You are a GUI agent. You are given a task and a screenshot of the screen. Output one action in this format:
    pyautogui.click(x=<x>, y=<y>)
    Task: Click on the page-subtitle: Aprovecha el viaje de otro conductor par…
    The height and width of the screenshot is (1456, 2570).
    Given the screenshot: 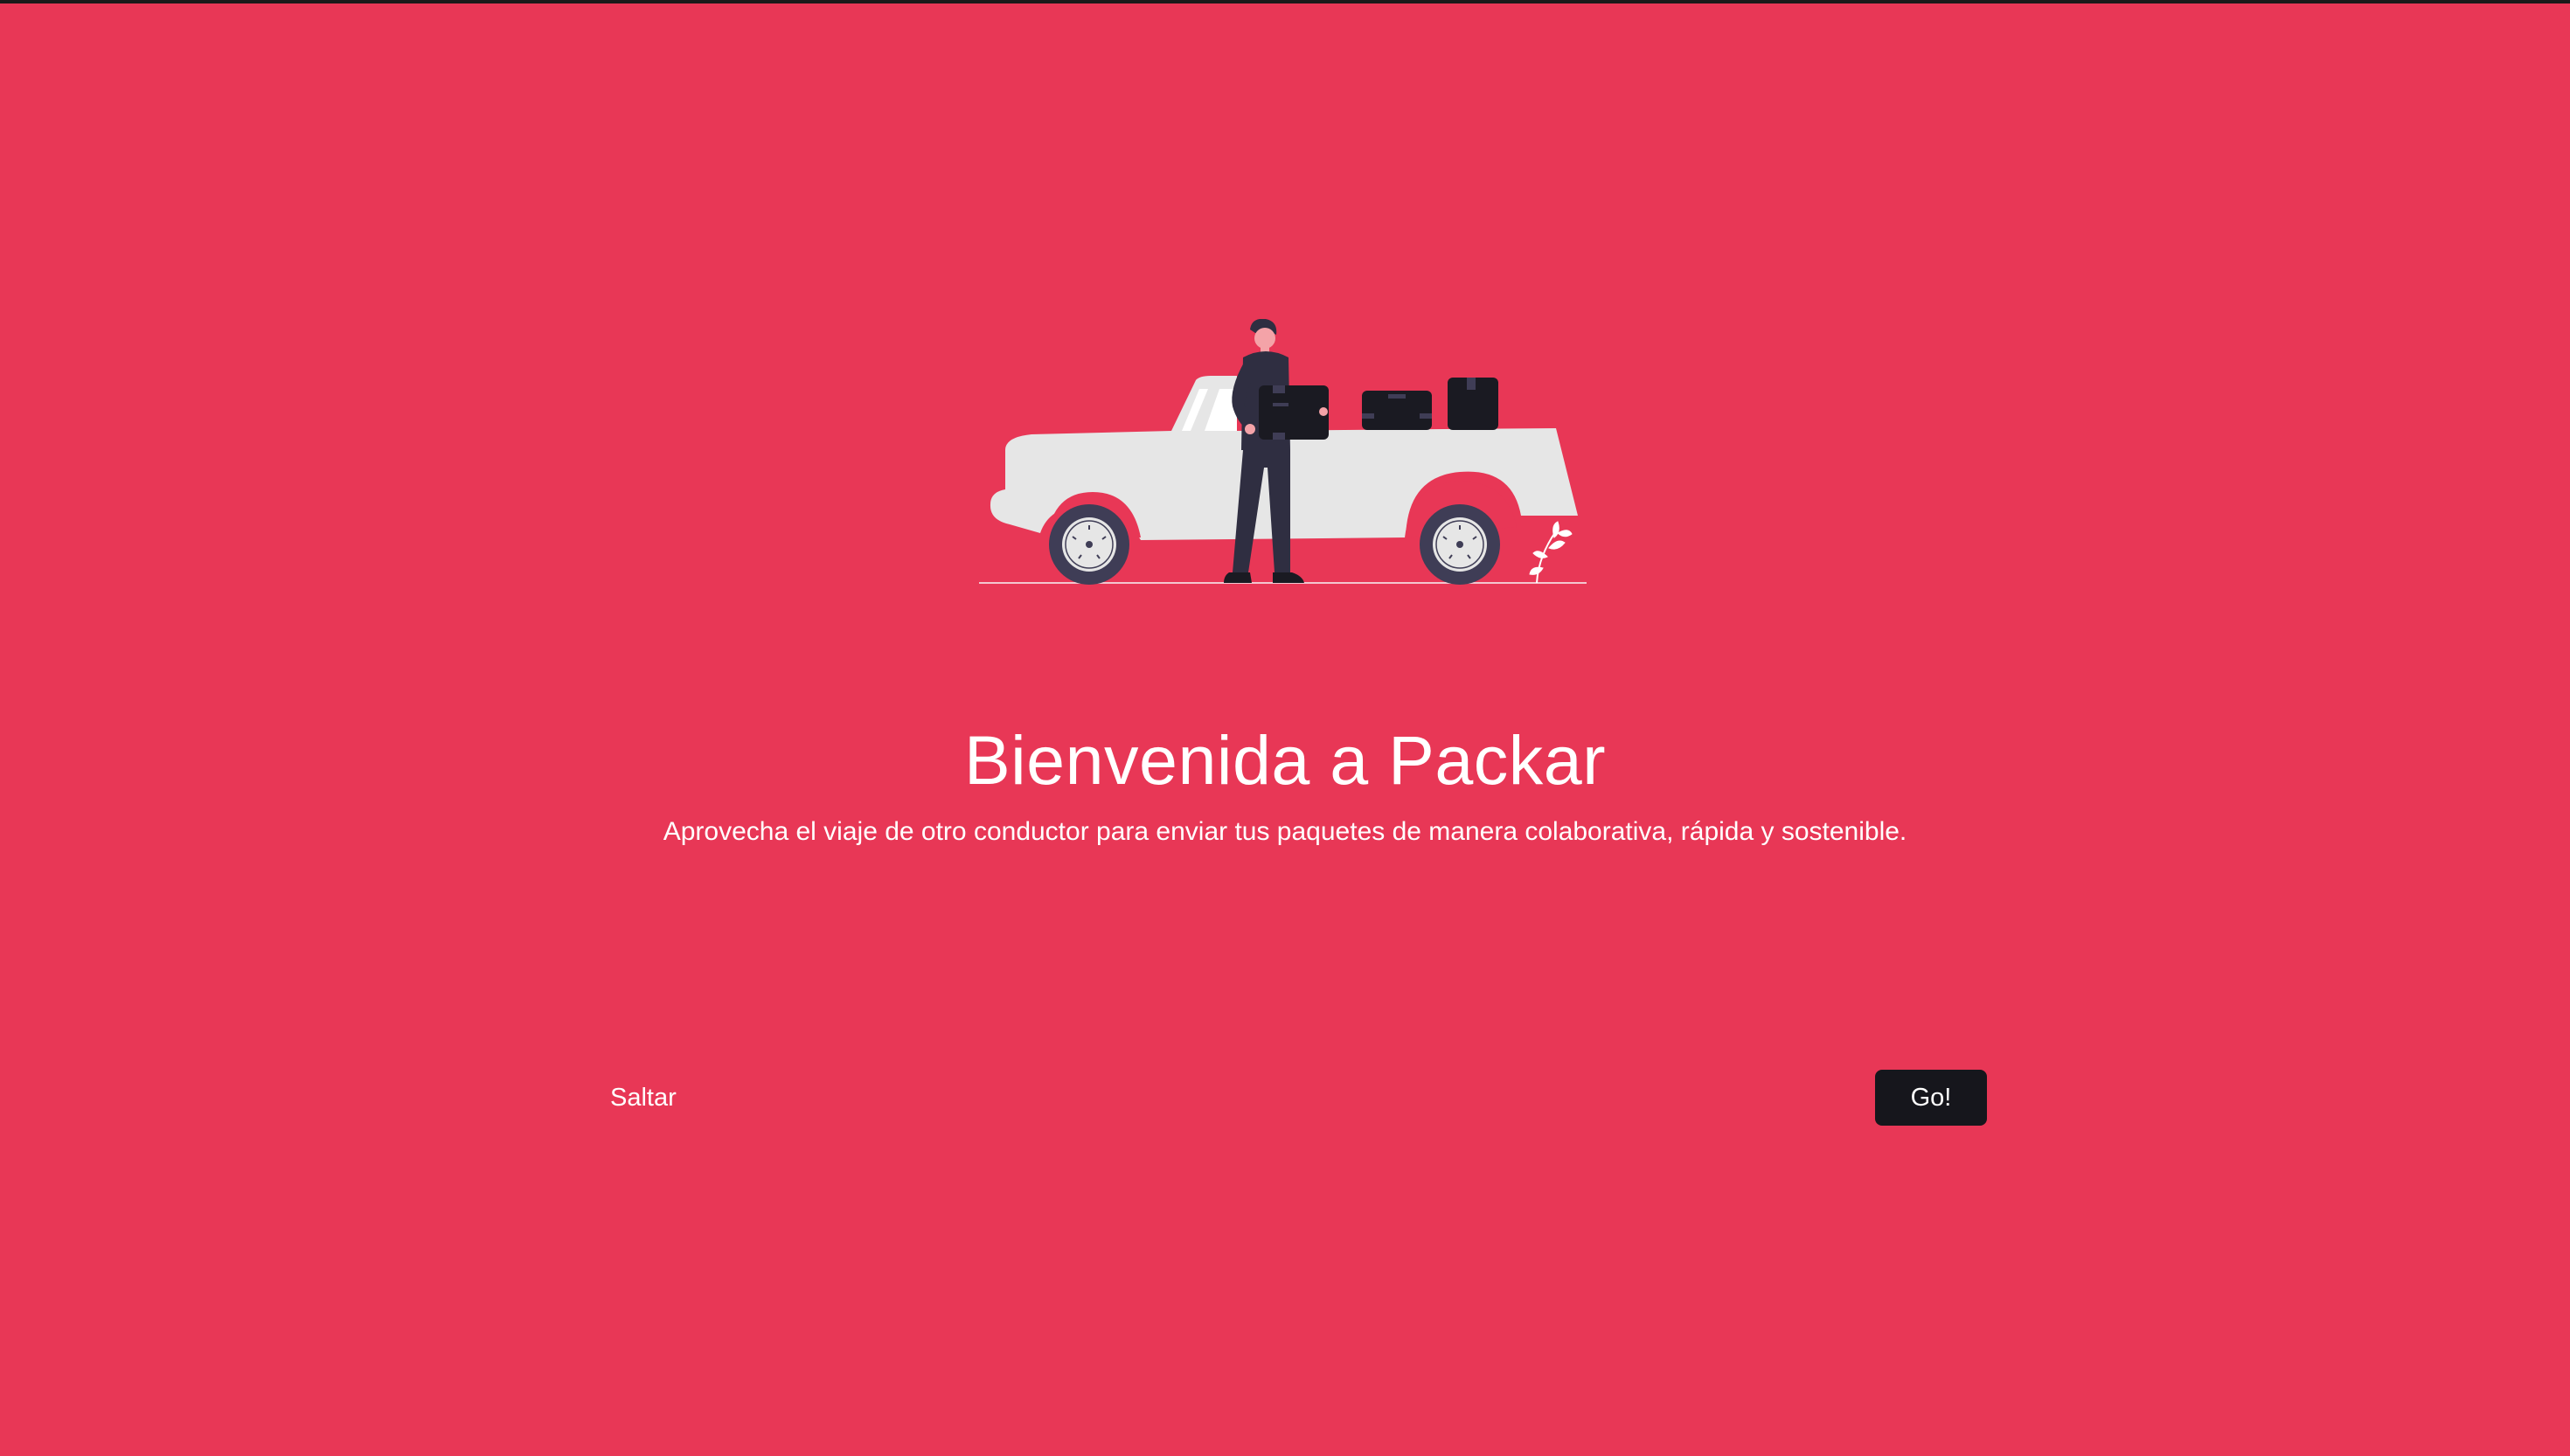 What is the action you would take?
    pyautogui.click(x=1285, y=831)
    